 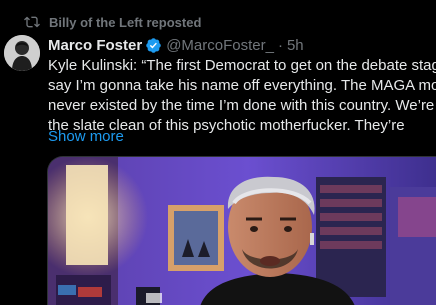 I want to click on repost-indicator: Billy of the Left reposted, so click(x=112, y=22).